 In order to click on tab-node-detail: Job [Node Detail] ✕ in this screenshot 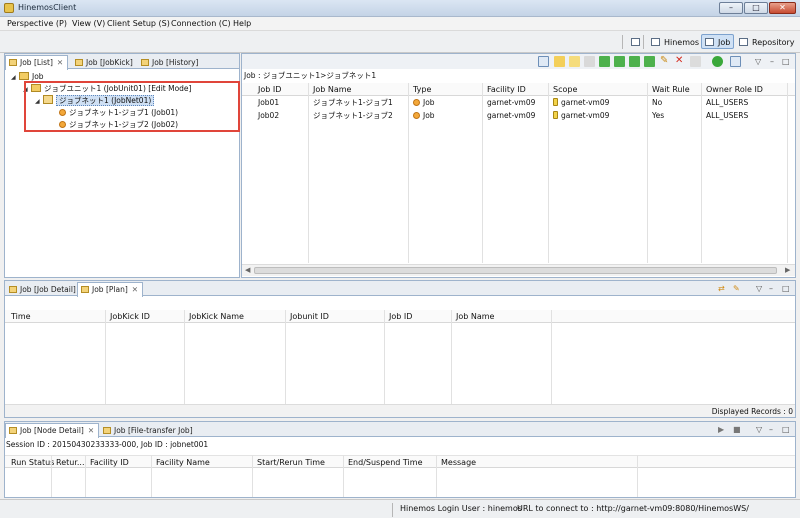, I will do `click(52, 430)`.